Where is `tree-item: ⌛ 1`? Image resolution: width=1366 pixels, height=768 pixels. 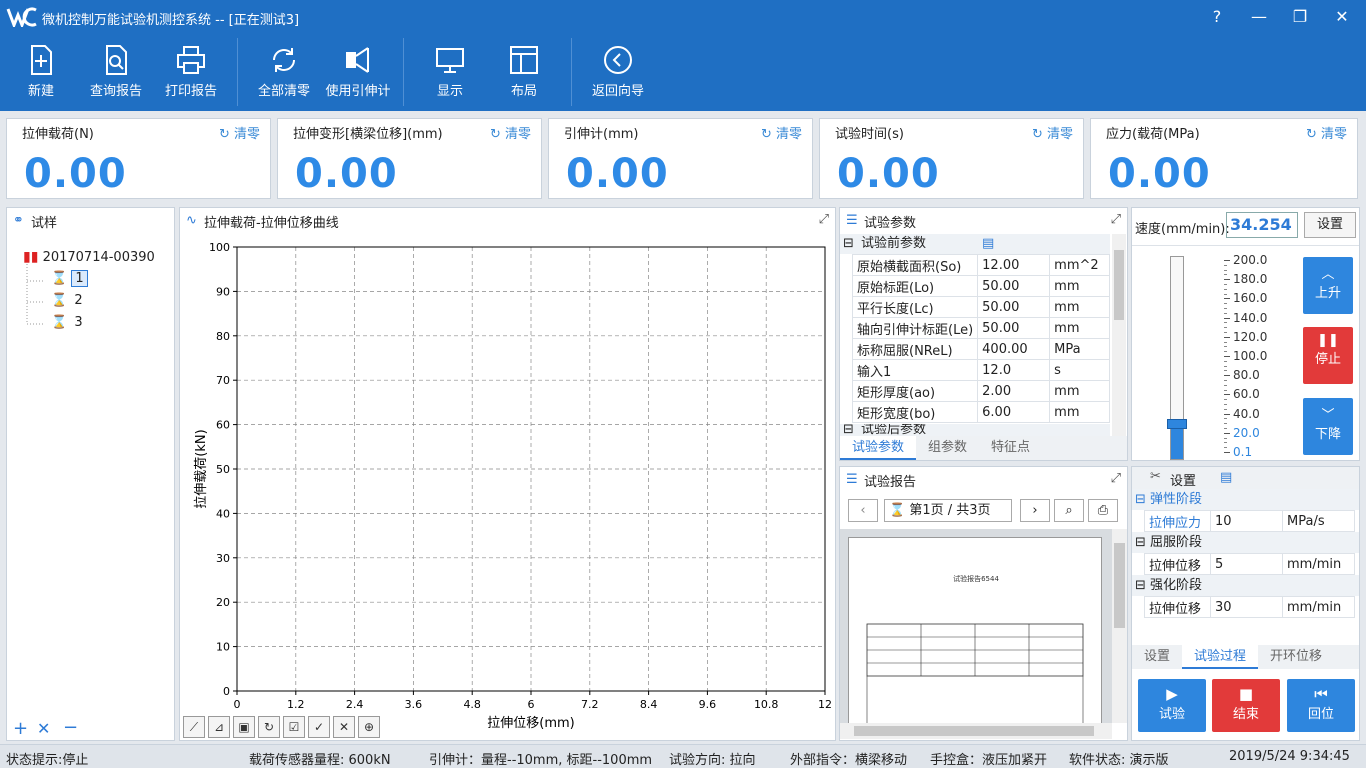
tree-item: ⌛ 1 is located at coordinates (69, 278).